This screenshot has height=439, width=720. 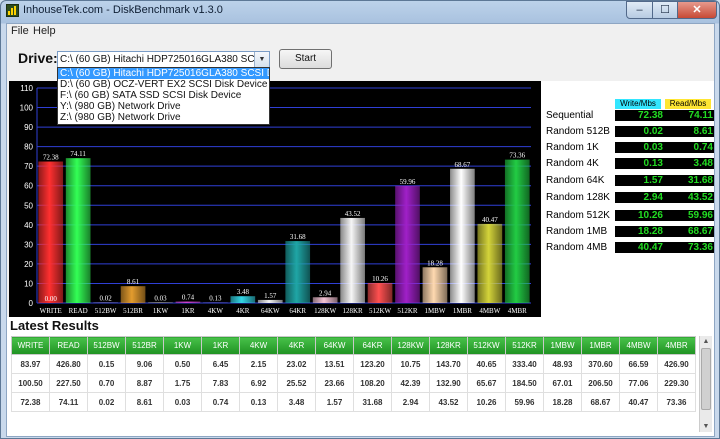 I want to click on scroll-up-icon: ▲, so click(x=706, y=341).